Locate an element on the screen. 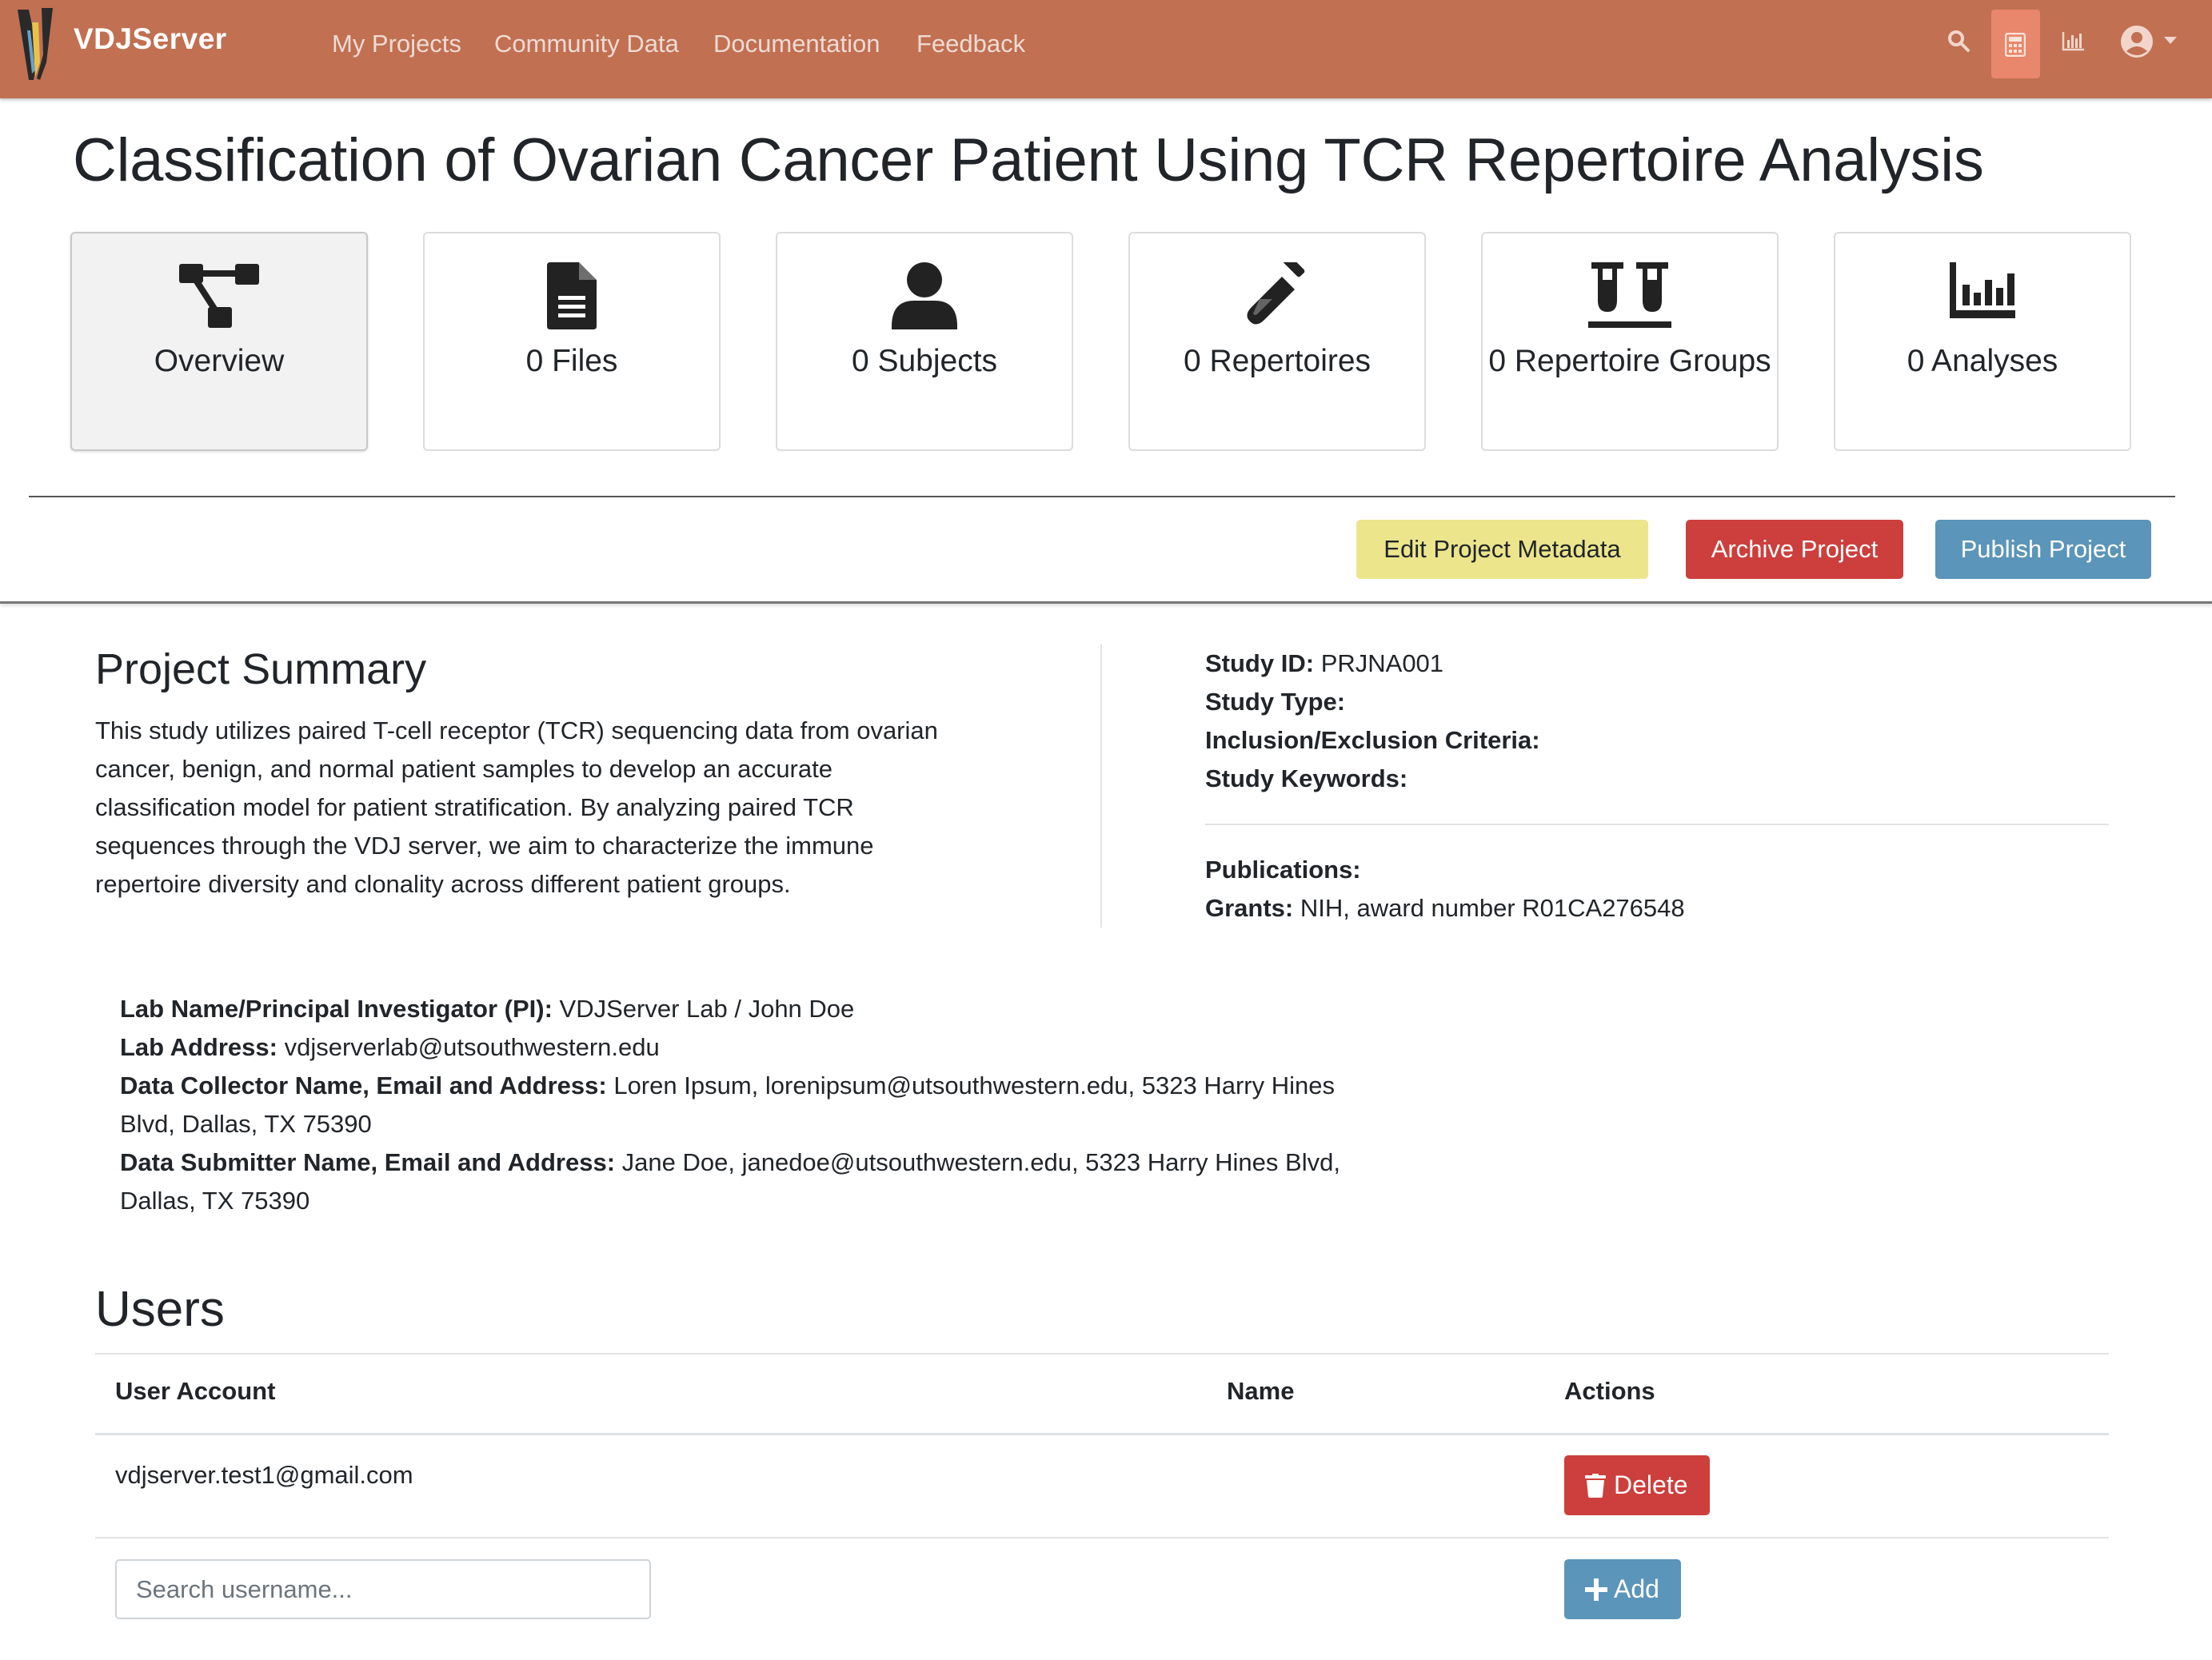 This screenshot has height=1660, width=2212. edit-project-metadata-button: Edit Project Metadata is located at coordinates (1502, 549).